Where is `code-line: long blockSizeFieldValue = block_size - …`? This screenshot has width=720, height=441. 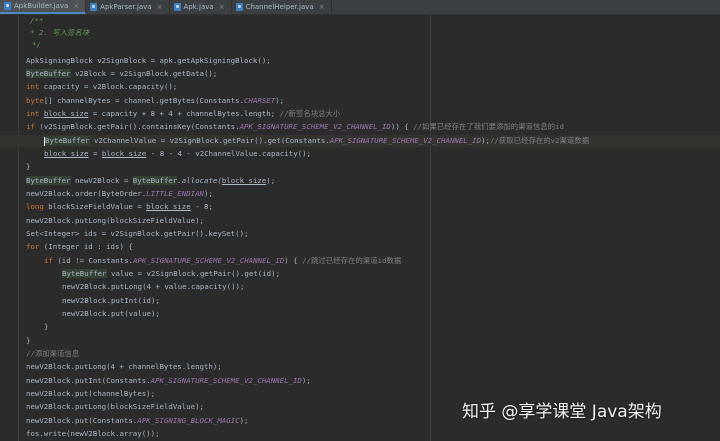
code-line: long blockSizeFieldValue = block_size - … is located at coordinates (119, 206).